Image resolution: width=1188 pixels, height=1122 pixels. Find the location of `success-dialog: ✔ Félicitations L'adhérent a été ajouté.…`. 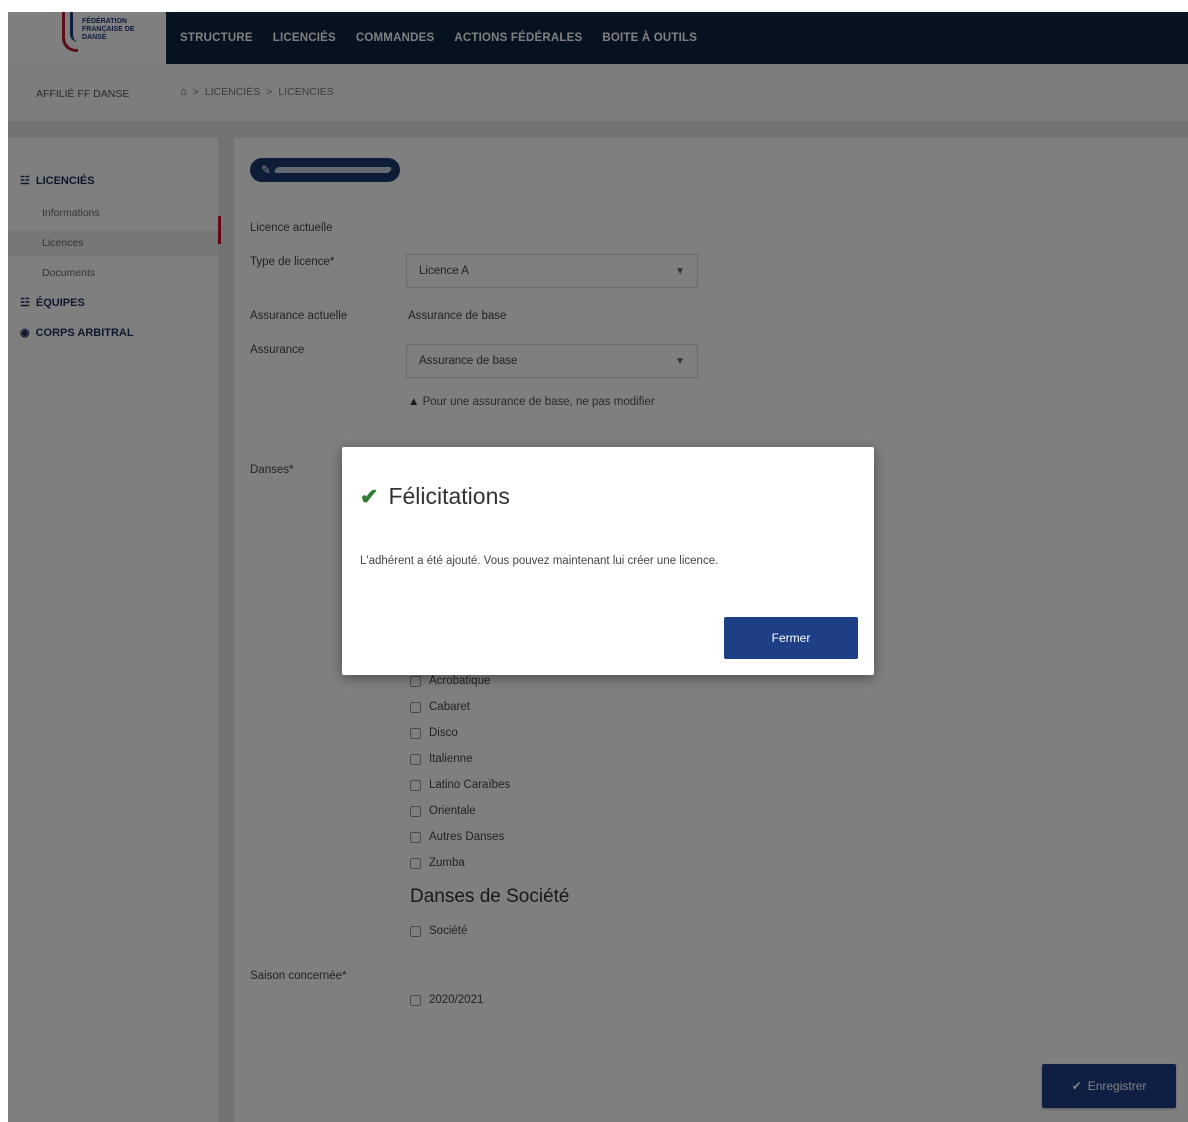

success-dialog: ✔ Félicitations L'adhérent a été ajouté.… is located at coordinates (608, 561).